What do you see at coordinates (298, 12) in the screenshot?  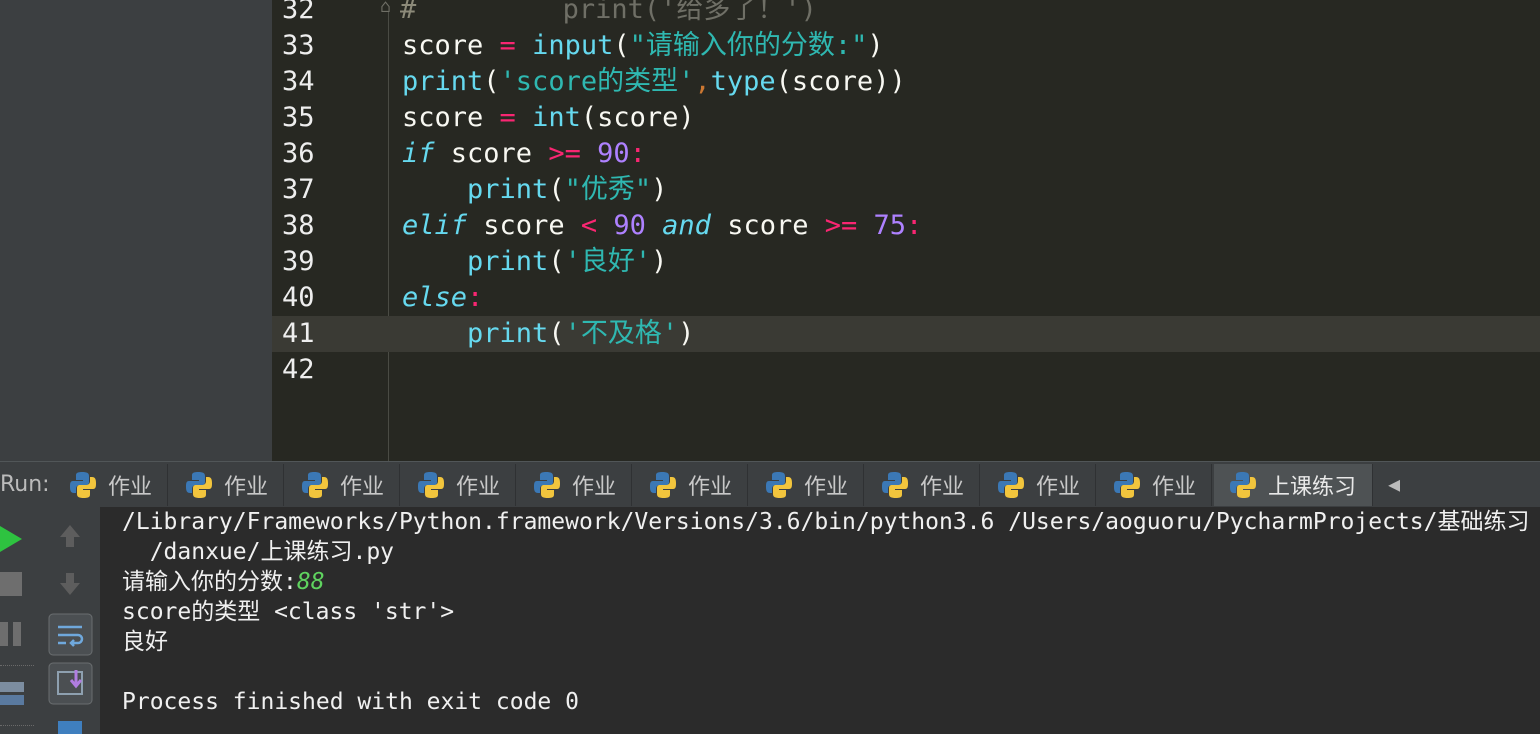 I see `line-number: 32` at bounding box center [298, 12].